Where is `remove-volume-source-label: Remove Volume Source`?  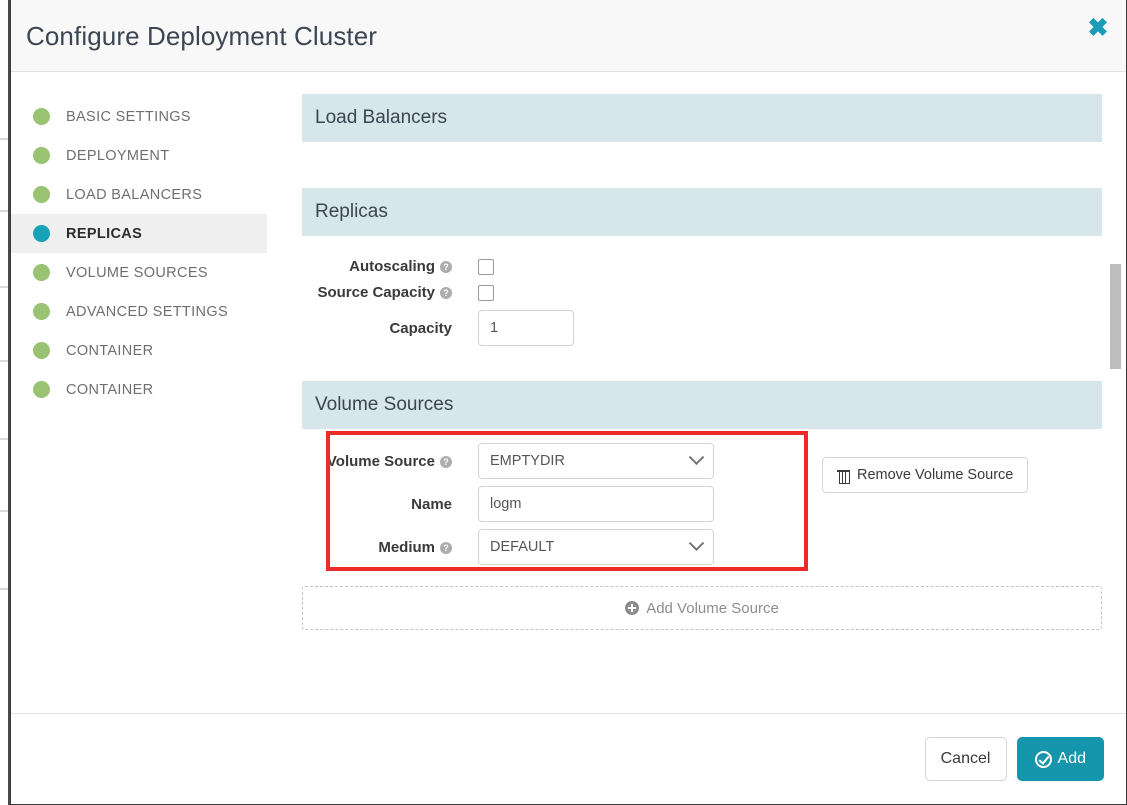 remove-volume-source-label: Remove Volume Source is located at coordinates (935, 475).